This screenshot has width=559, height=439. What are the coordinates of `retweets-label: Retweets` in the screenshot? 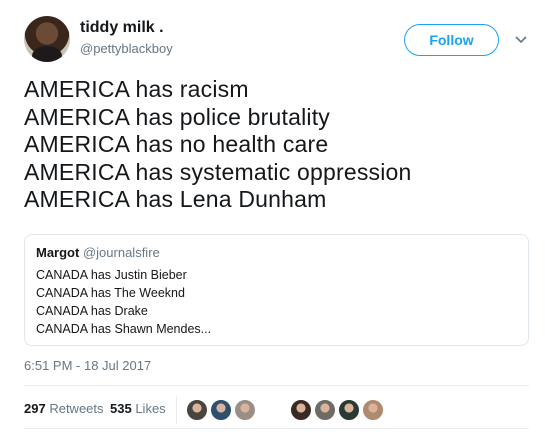 It's located at (76, 408).